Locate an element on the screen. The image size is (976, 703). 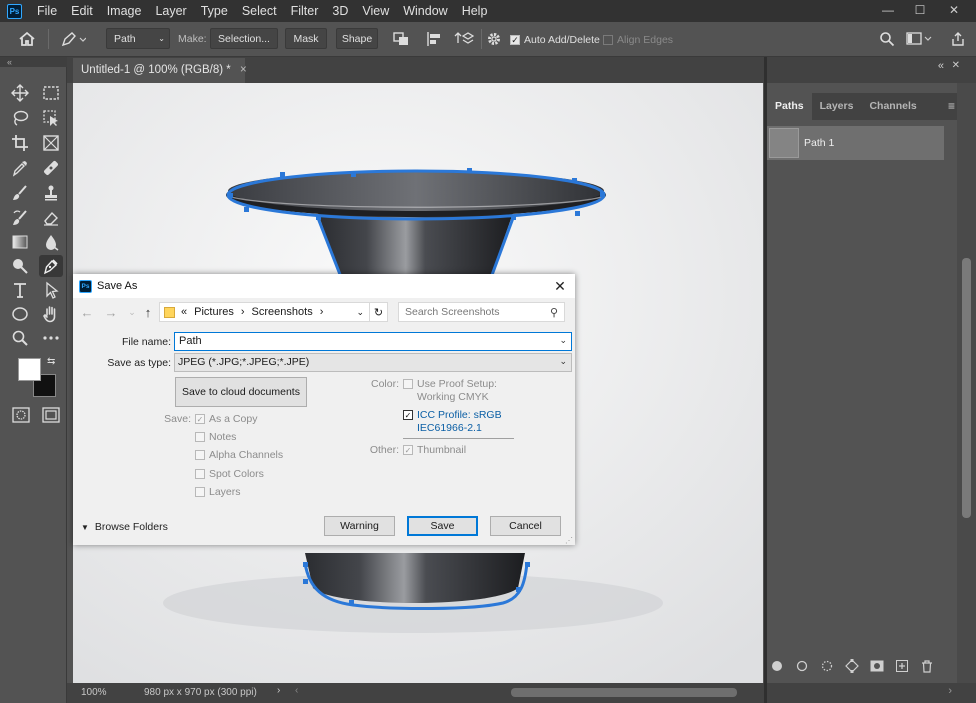
pen-tool-icon is located at coordinates (51, 266).